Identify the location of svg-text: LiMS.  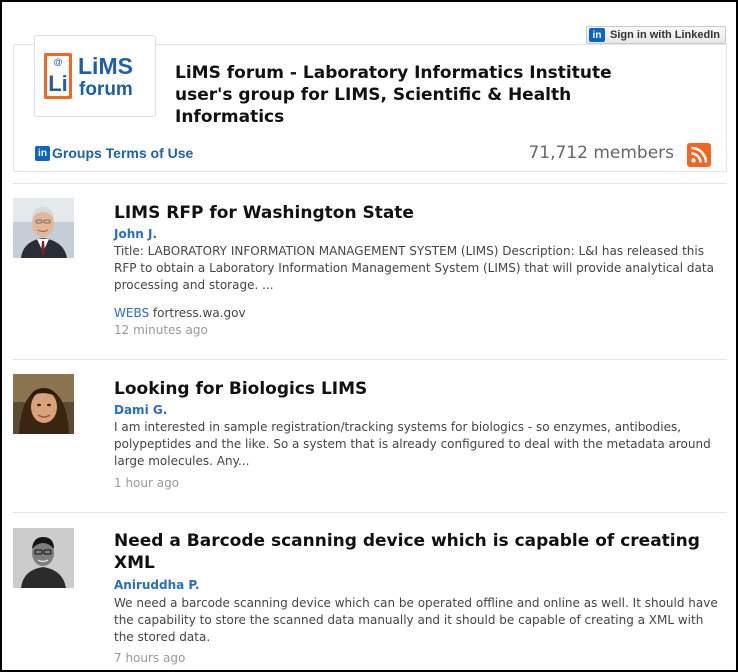
(105, 66).